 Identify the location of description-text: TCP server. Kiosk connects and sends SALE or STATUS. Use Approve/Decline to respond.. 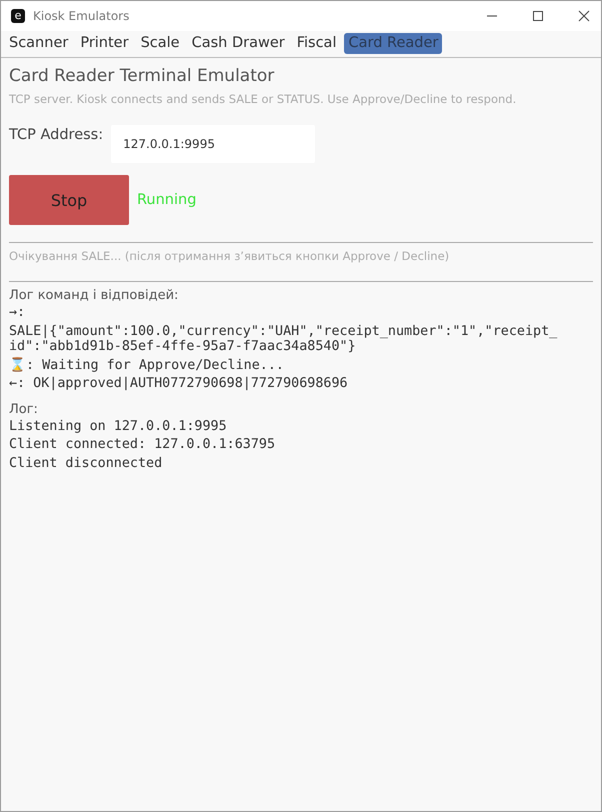
(263, 99).